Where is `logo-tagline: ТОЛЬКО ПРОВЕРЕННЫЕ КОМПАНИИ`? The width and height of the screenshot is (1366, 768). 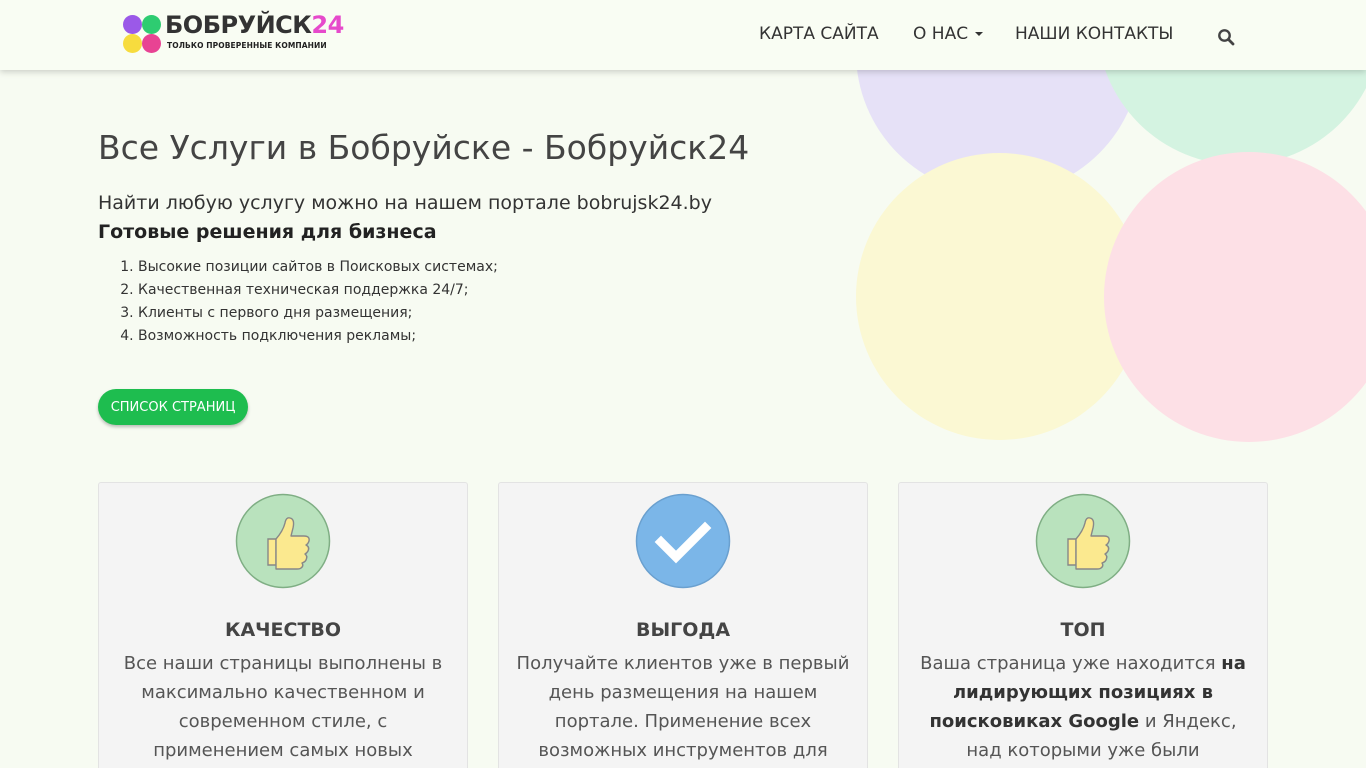 logo-tagline: ТОЛЬКО ПРОВЕРЕННЫЕ КОМПАНИИ is located at coordinates (247, 45).